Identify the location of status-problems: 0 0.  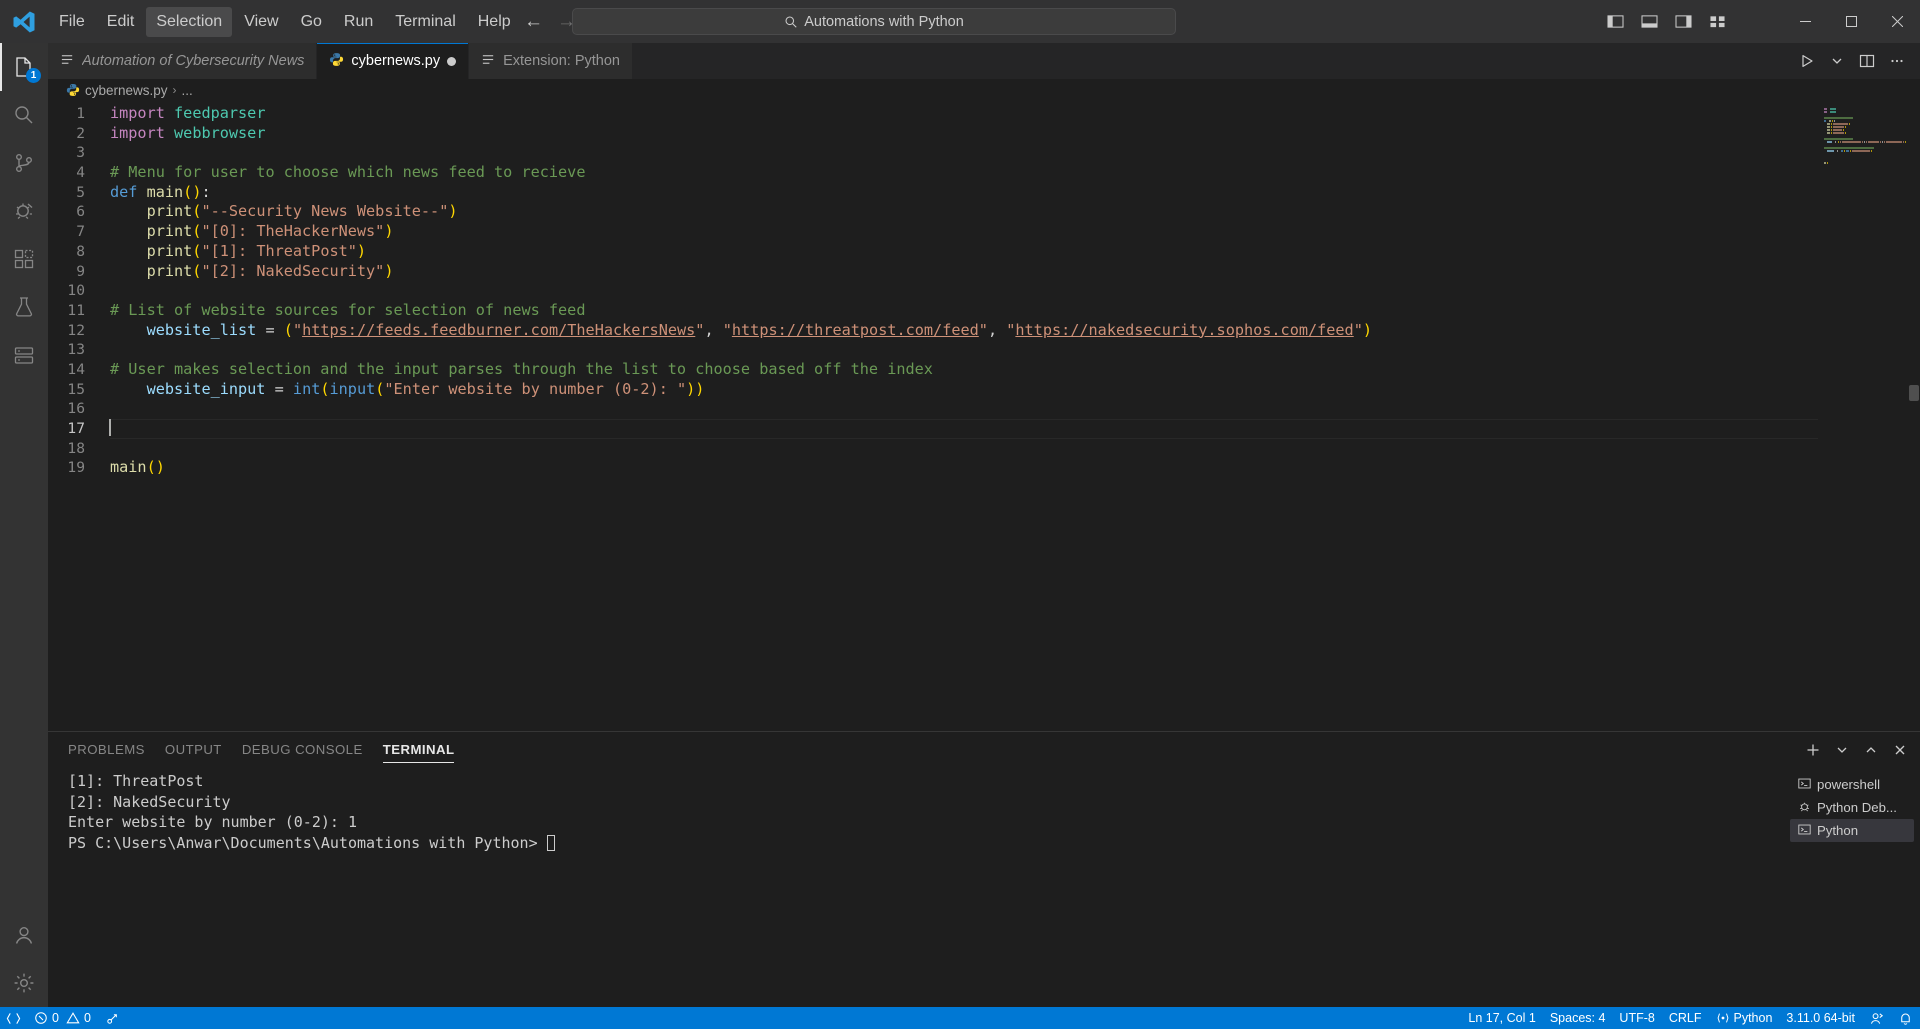
(62, 1018).